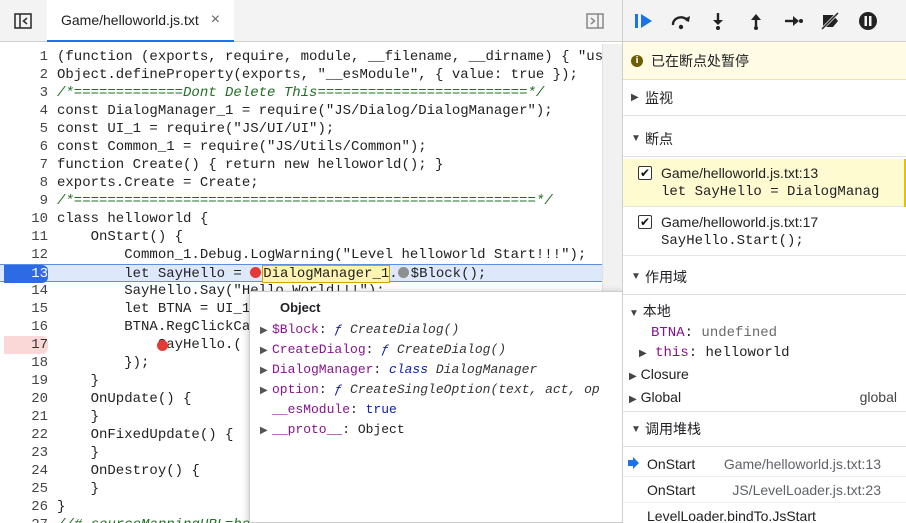 This screenshot has width=906, height=523. What do you see at coordinates (24, 507) in the screenshot?
I see `line-number: 26` at bounding box center [24, 507].